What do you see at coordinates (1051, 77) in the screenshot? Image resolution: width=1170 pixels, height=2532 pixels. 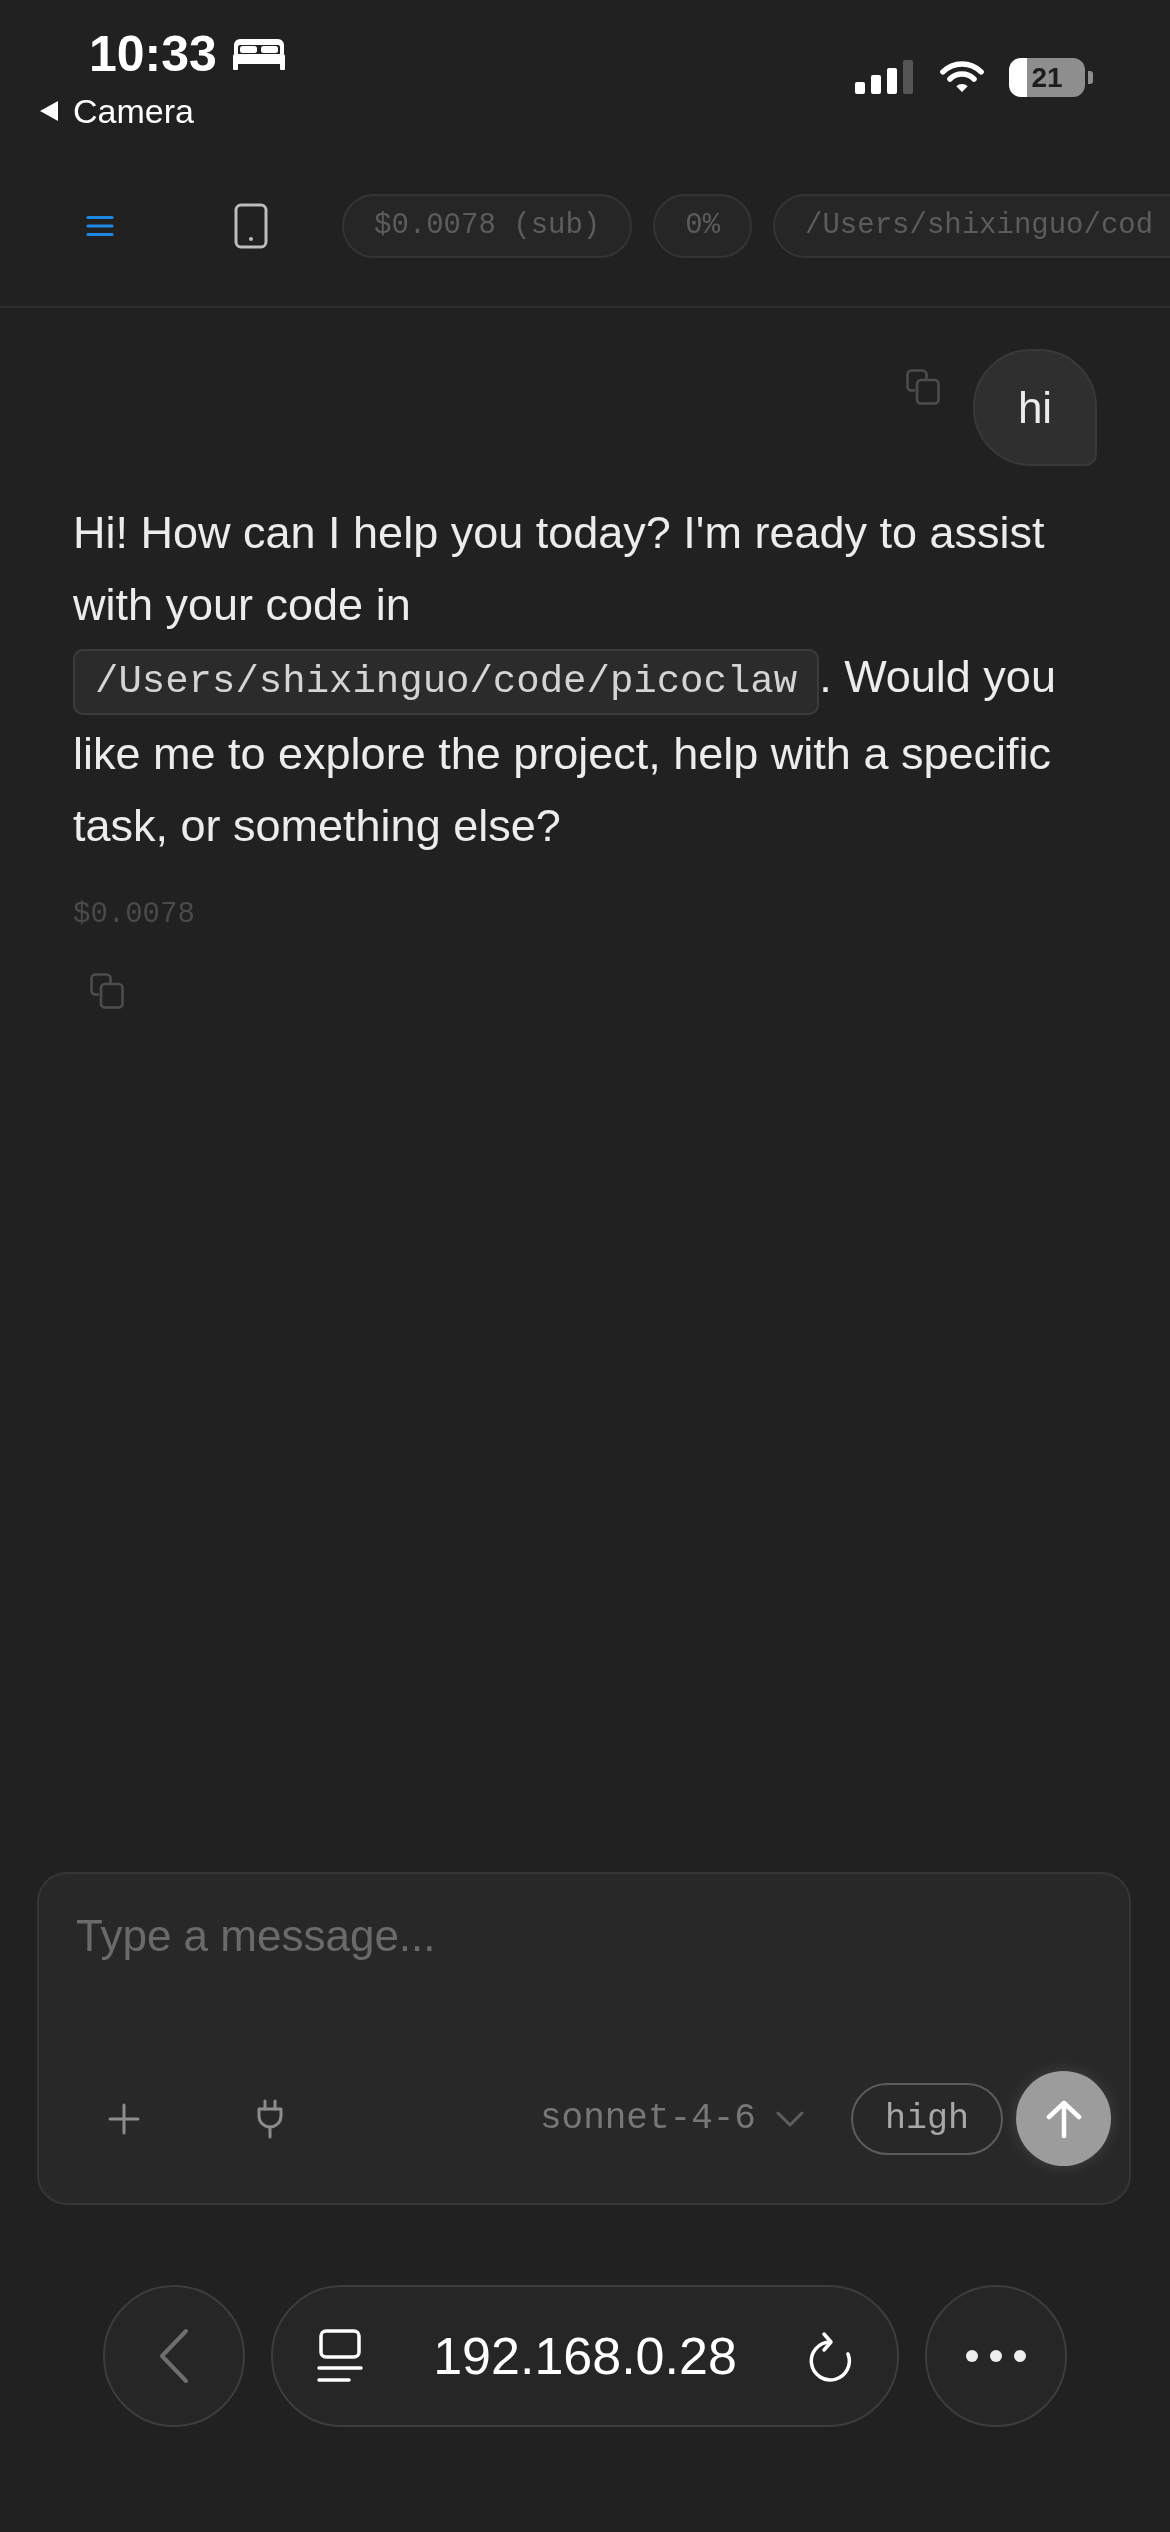 I see `battery-indicator: 21` at bounding box center [1051, 77].